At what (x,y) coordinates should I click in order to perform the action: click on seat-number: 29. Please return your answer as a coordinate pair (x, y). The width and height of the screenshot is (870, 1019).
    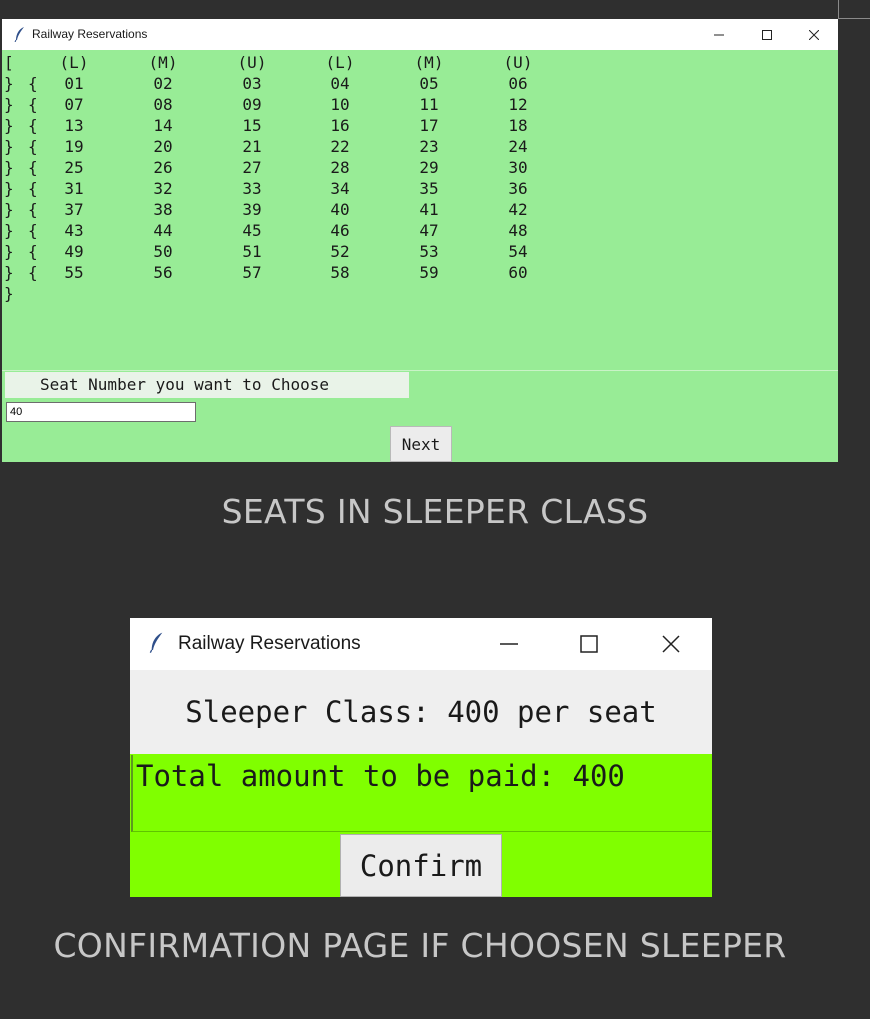
    Looking at the image, I should click on (429, 167).